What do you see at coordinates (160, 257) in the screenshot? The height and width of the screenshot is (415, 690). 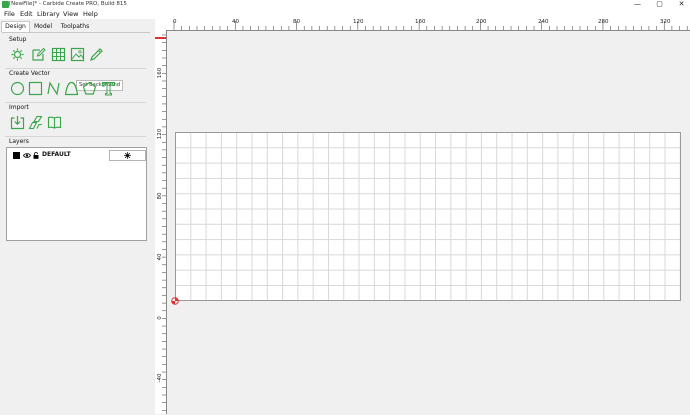 I see `left-ruler-label: 40` at bounding box center [160, 257].